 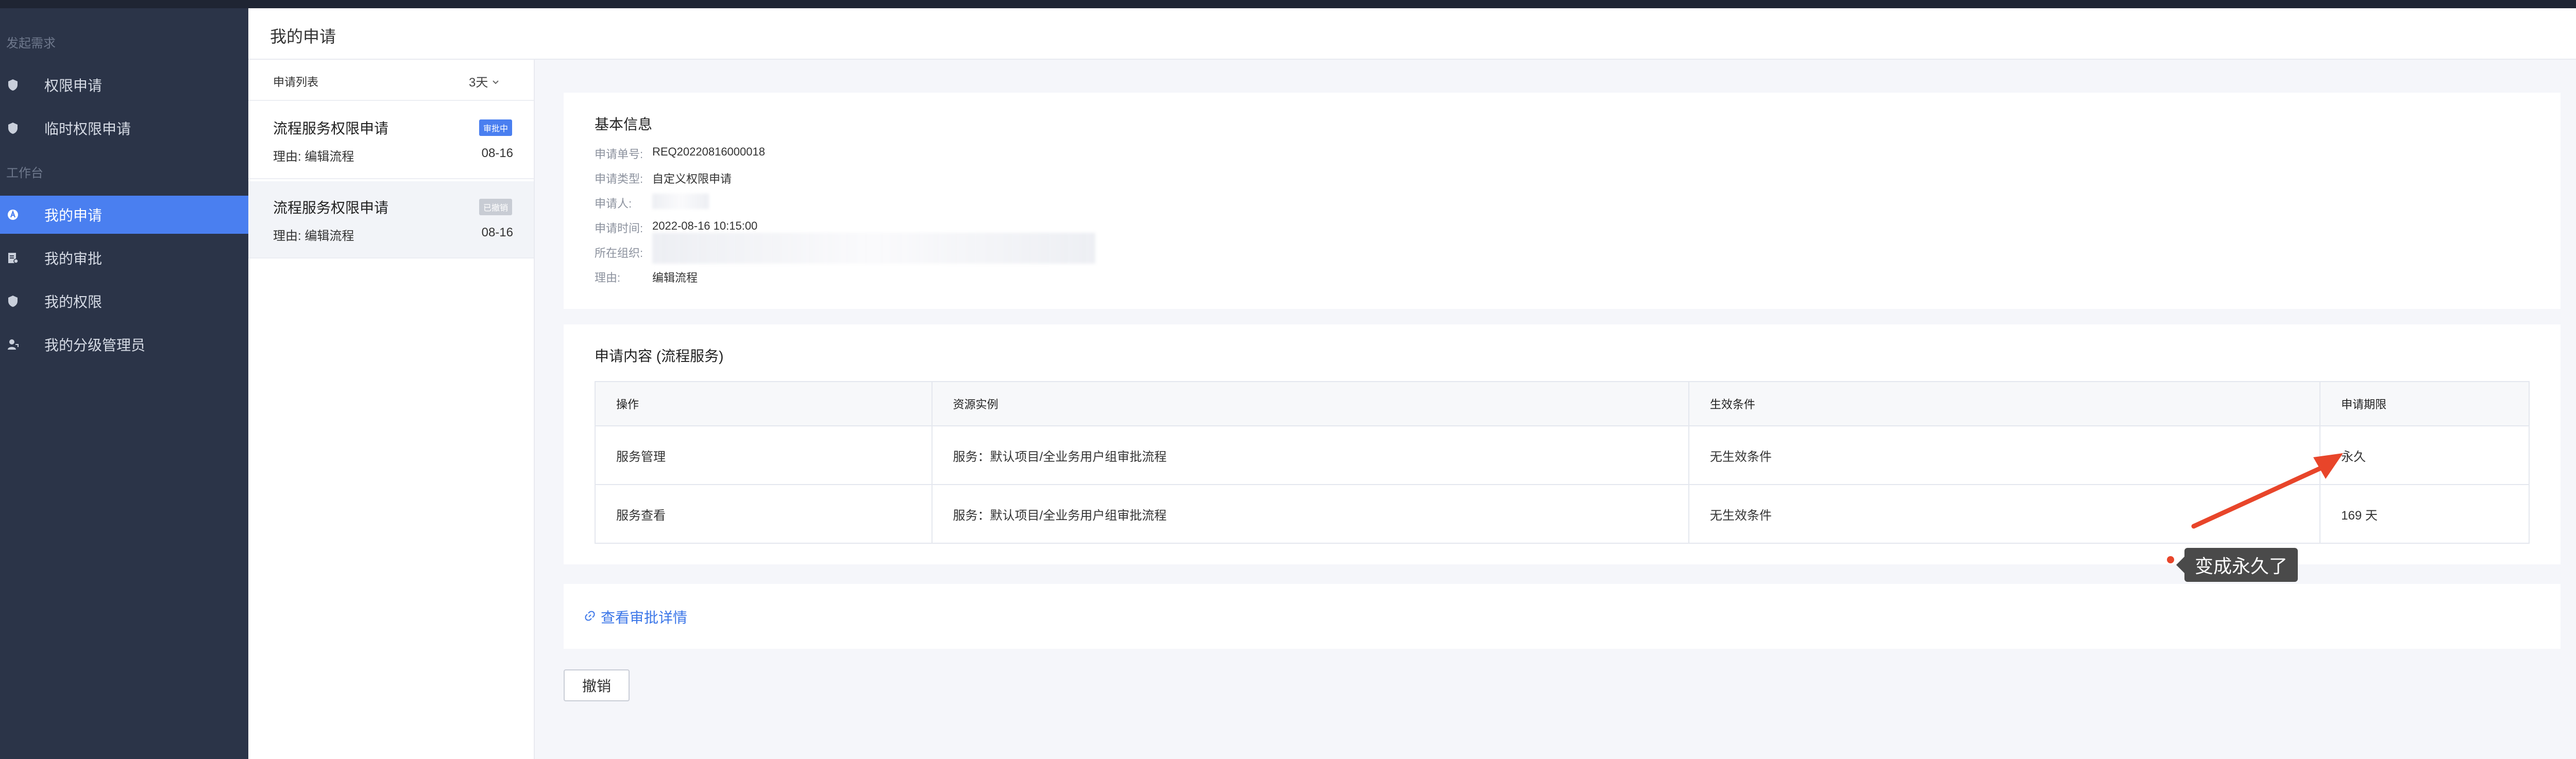 What do you see at coordinates (624, 124) in the screenshot?
I see `basic-info-title: 基本信息` at bounding box center [624, 124].